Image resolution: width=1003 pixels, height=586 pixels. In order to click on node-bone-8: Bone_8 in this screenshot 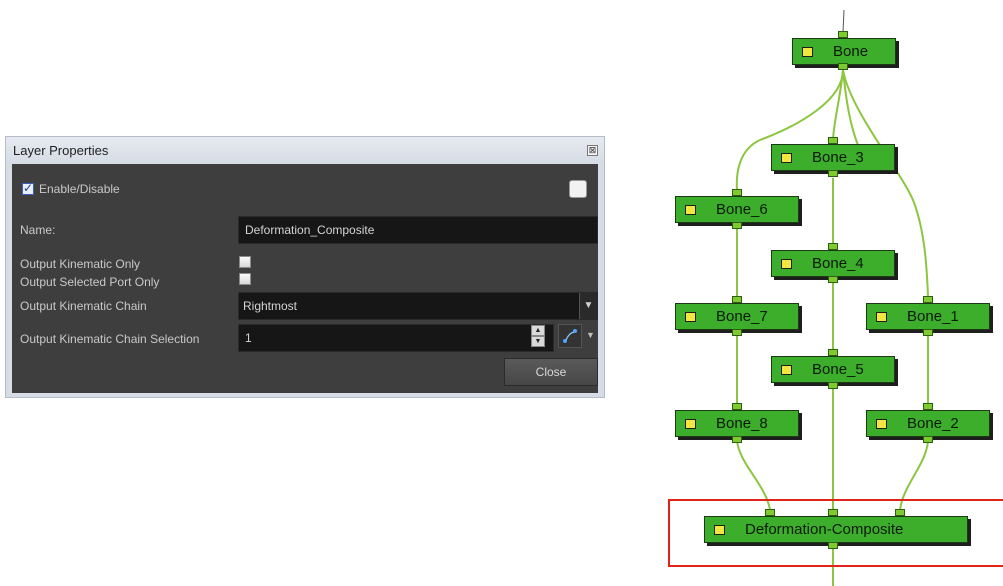, I will do `click(737, 423)`.